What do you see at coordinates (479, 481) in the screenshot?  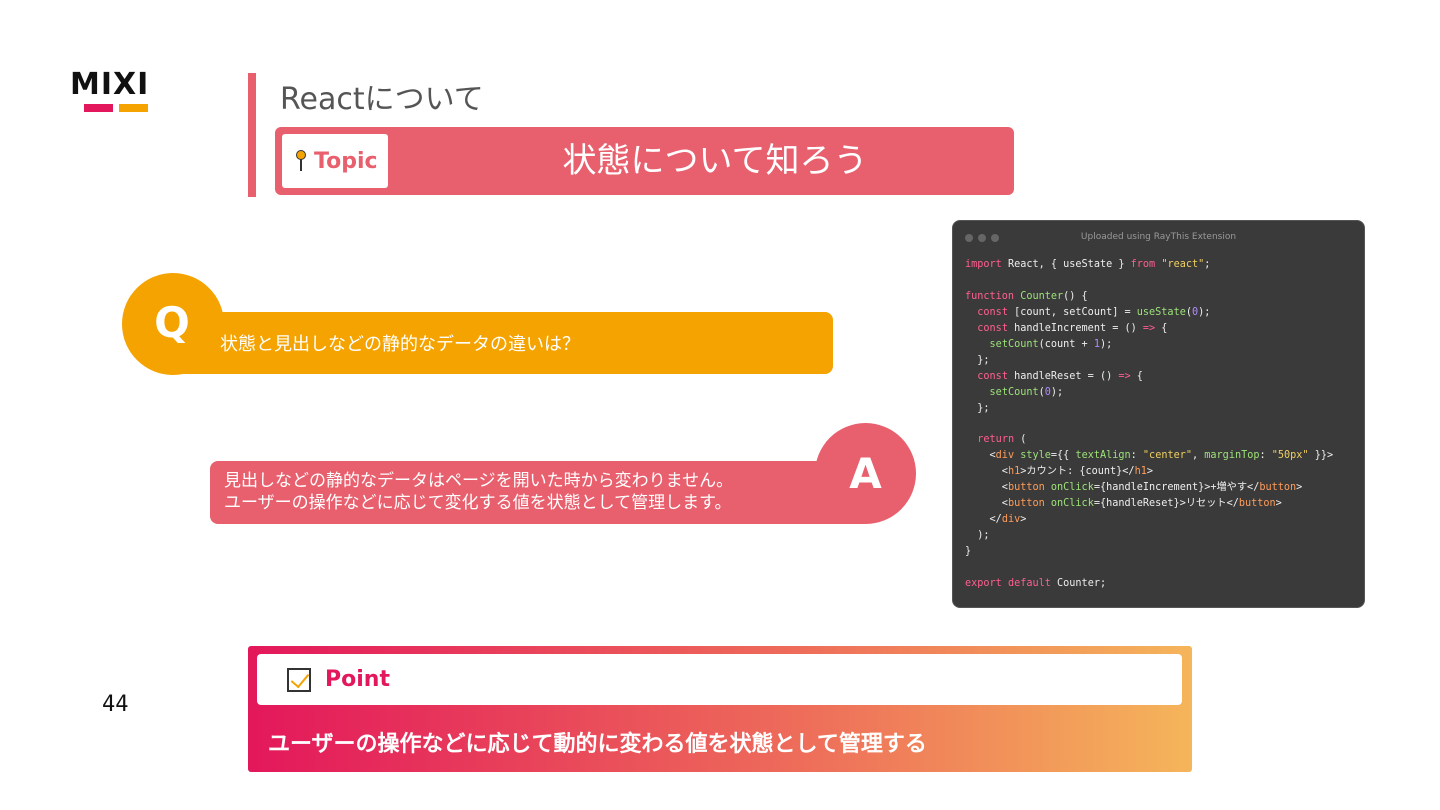 I see `answer-line-1: 見出しなどの静的なデータはページを開いた時から変わりません。` at bounding box center [479, 481].